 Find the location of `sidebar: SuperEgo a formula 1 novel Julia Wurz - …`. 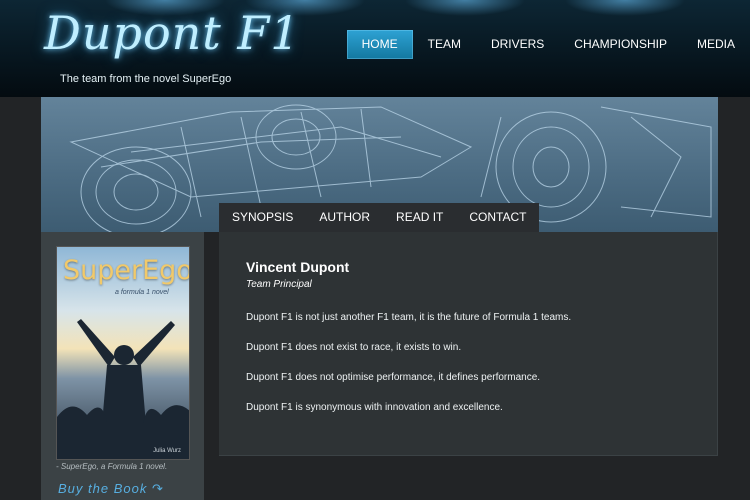

sidebar: SuperEgo a formula 1 novel Julia Wurz - … is located at coordinates (122, 366).